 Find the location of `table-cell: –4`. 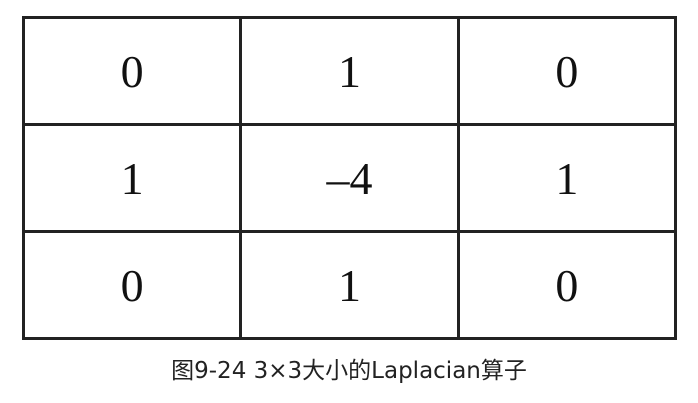

table-cell: –4 is located at coordinates (349, 178).